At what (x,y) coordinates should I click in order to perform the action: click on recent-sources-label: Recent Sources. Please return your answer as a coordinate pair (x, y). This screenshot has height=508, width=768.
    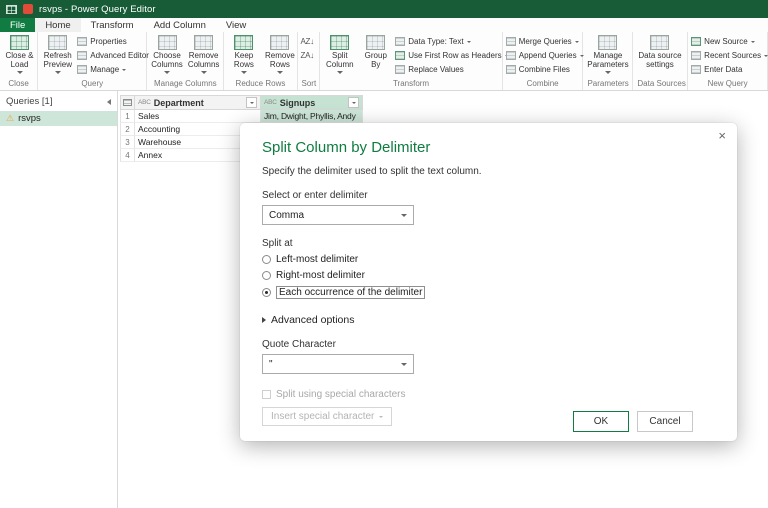
    Looking at the image, I should click on (733, 55).